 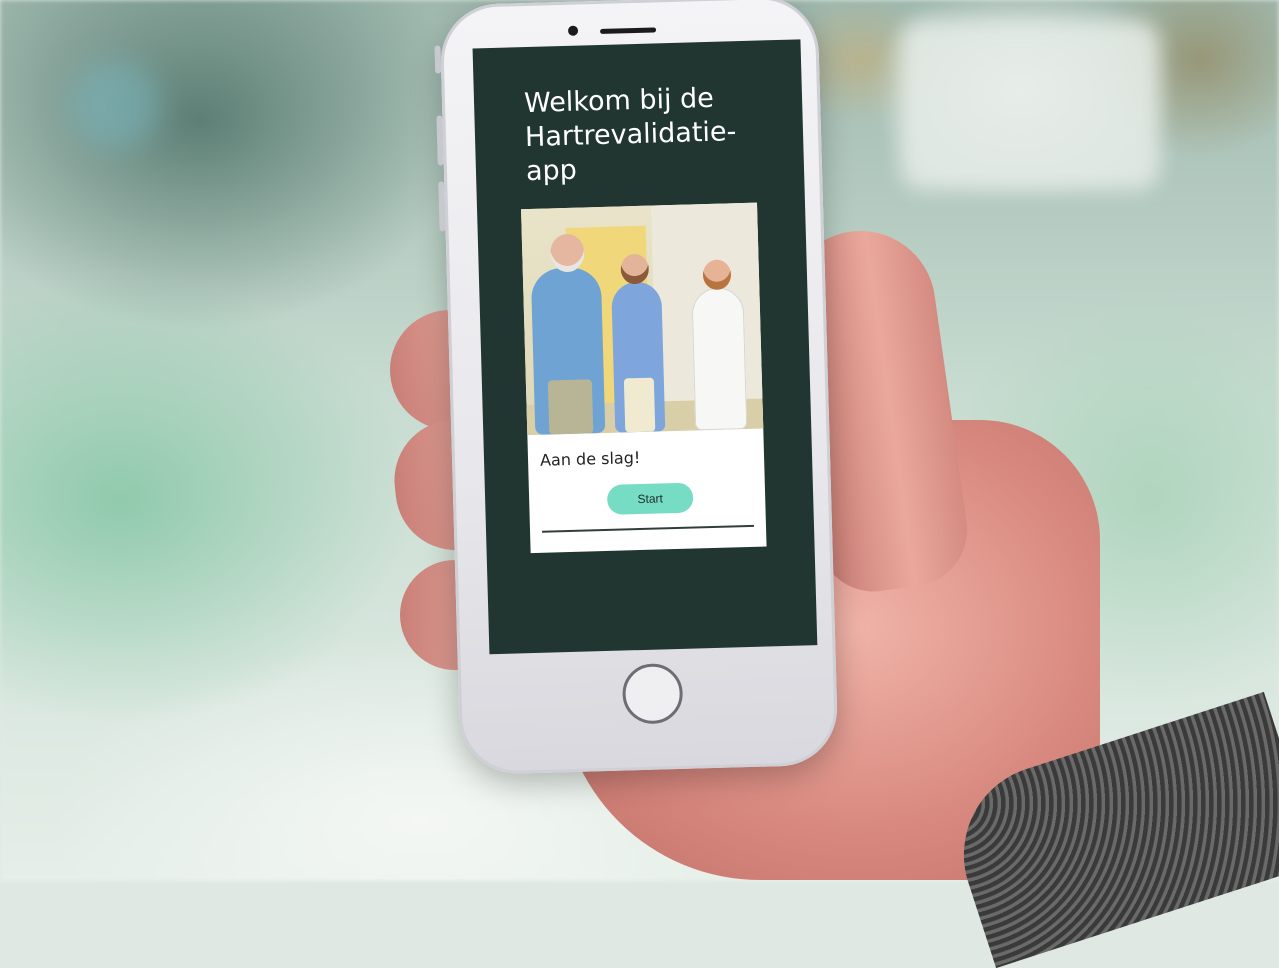 What do you see at coordinates (1030, 105) in the screenshot?
I see `background-monitor-blob` at bounding box center [1030, 105].